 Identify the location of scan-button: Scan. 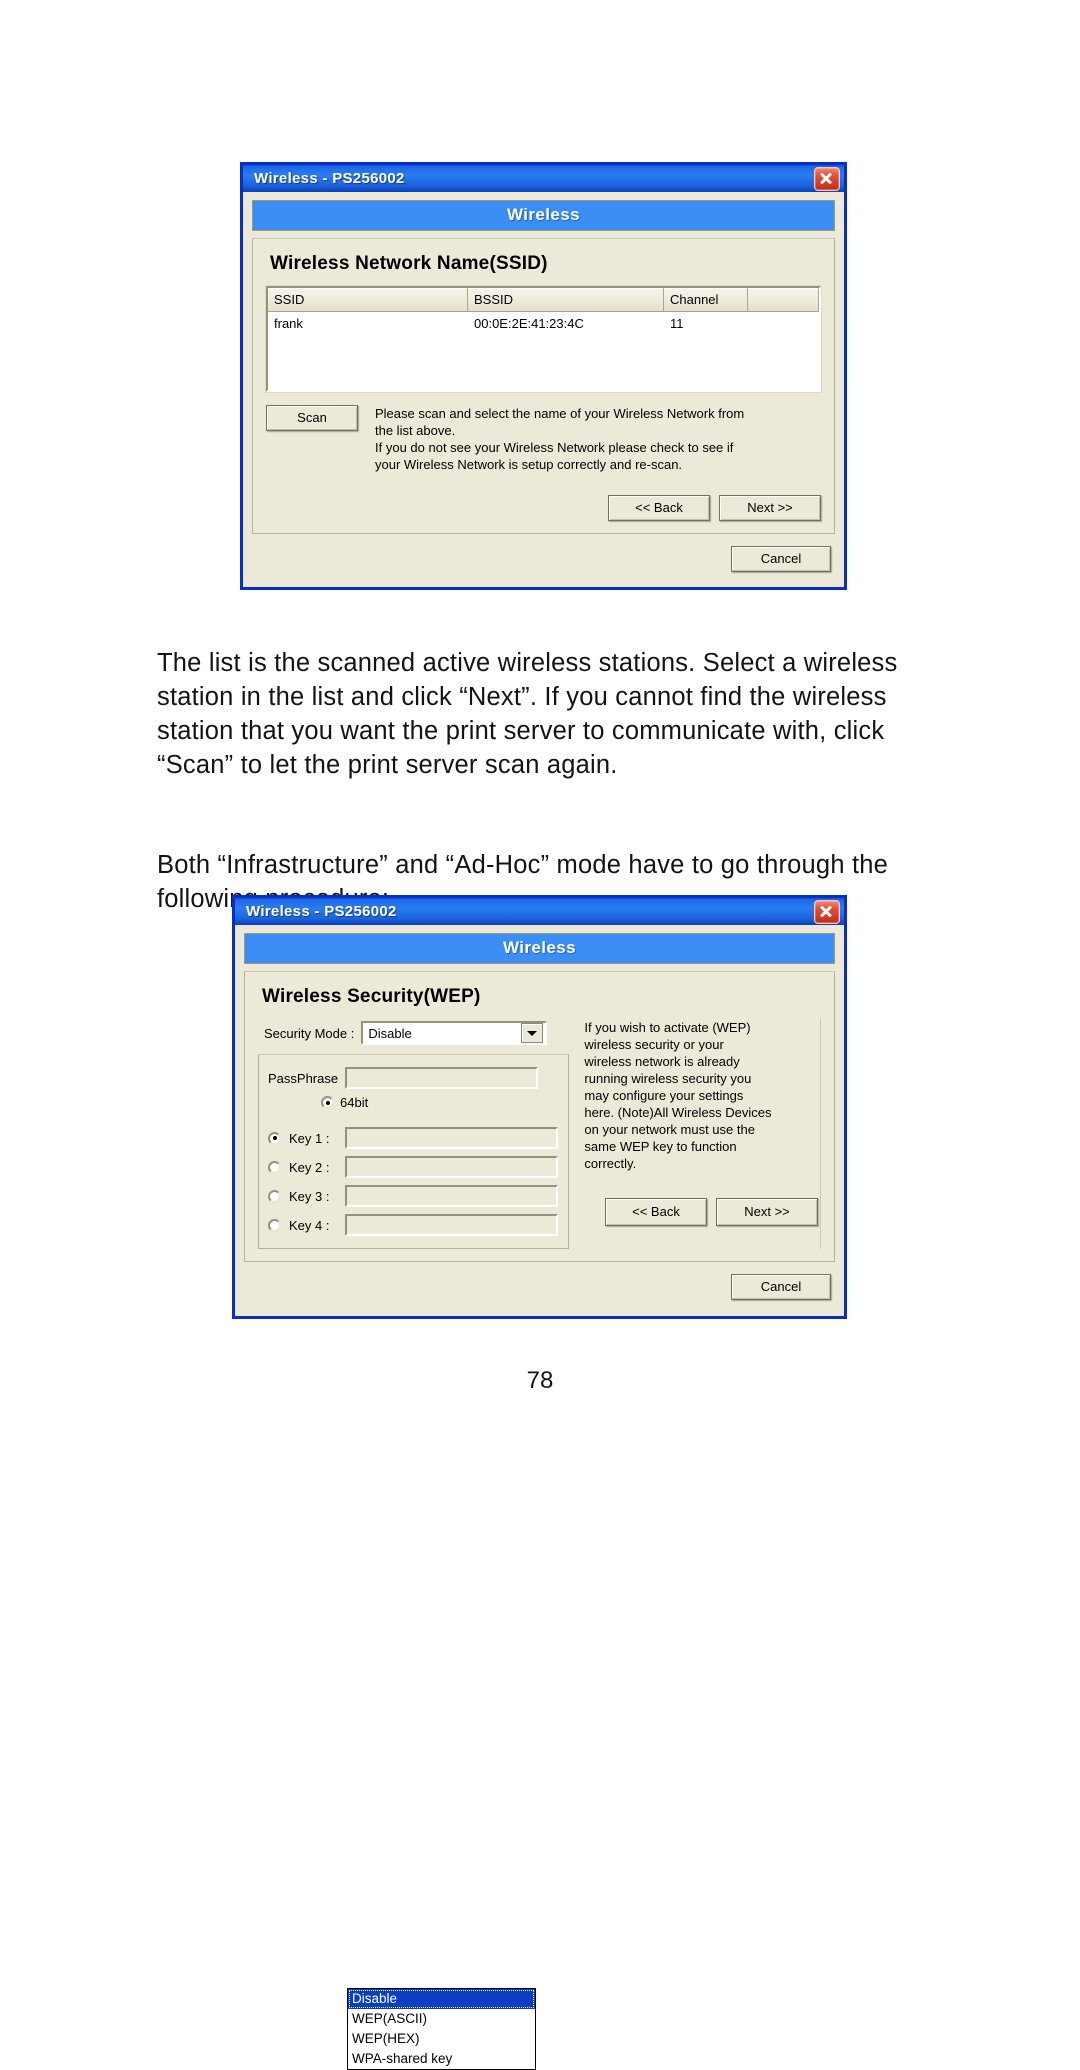
(312, 418).